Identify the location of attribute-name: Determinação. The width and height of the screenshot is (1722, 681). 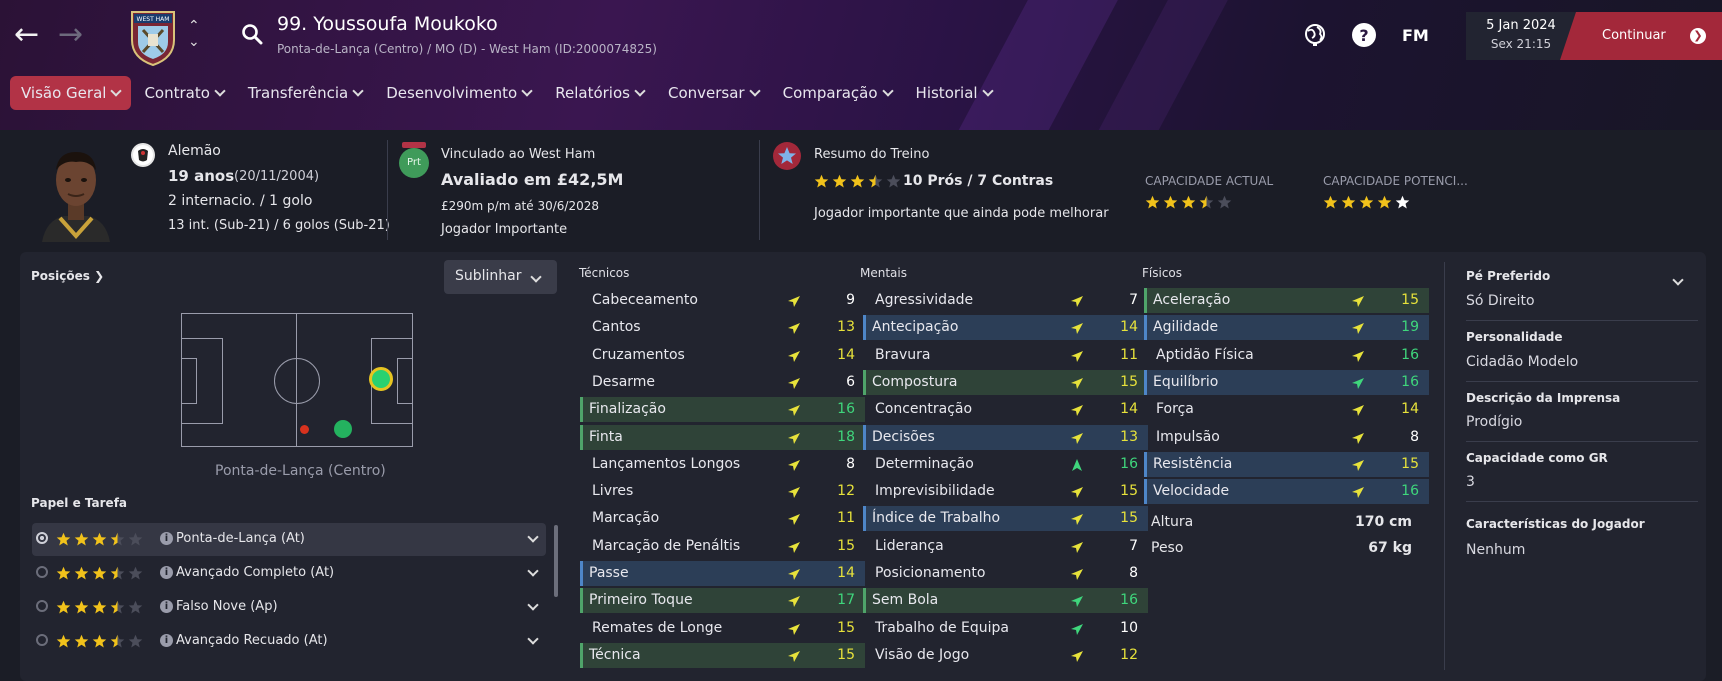
(924, 463).